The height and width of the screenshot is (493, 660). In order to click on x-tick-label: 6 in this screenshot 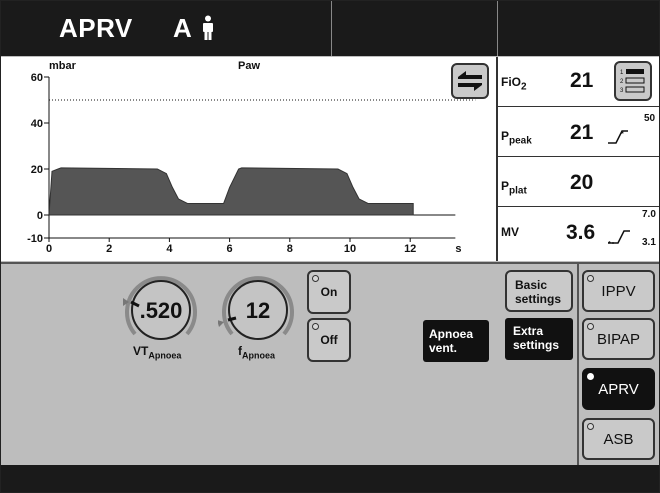, I will do `click(230, 249)`.